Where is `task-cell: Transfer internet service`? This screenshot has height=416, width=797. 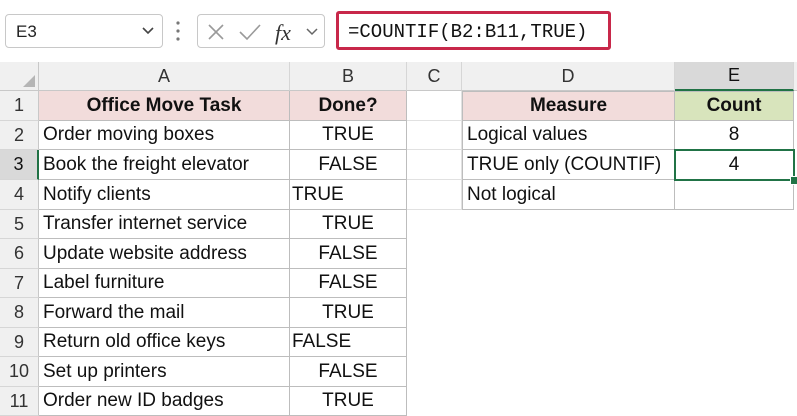 task-cell: Transfer internet service is located at coordinates (164, 224).